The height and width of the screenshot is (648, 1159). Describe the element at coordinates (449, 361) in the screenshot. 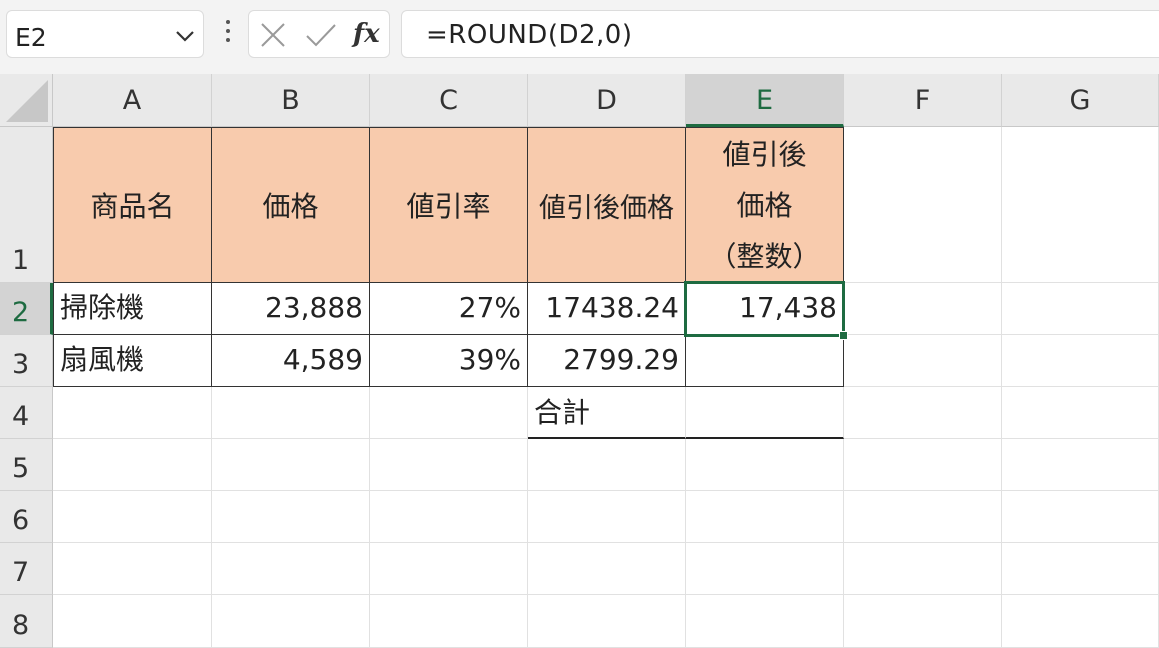

I see `cell-c3: 39%` at that location.